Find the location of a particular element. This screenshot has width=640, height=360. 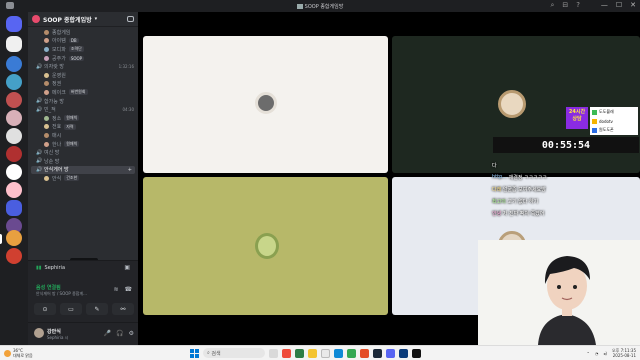

voice-member: 전효 자력 is located at coordinates (83, 127).